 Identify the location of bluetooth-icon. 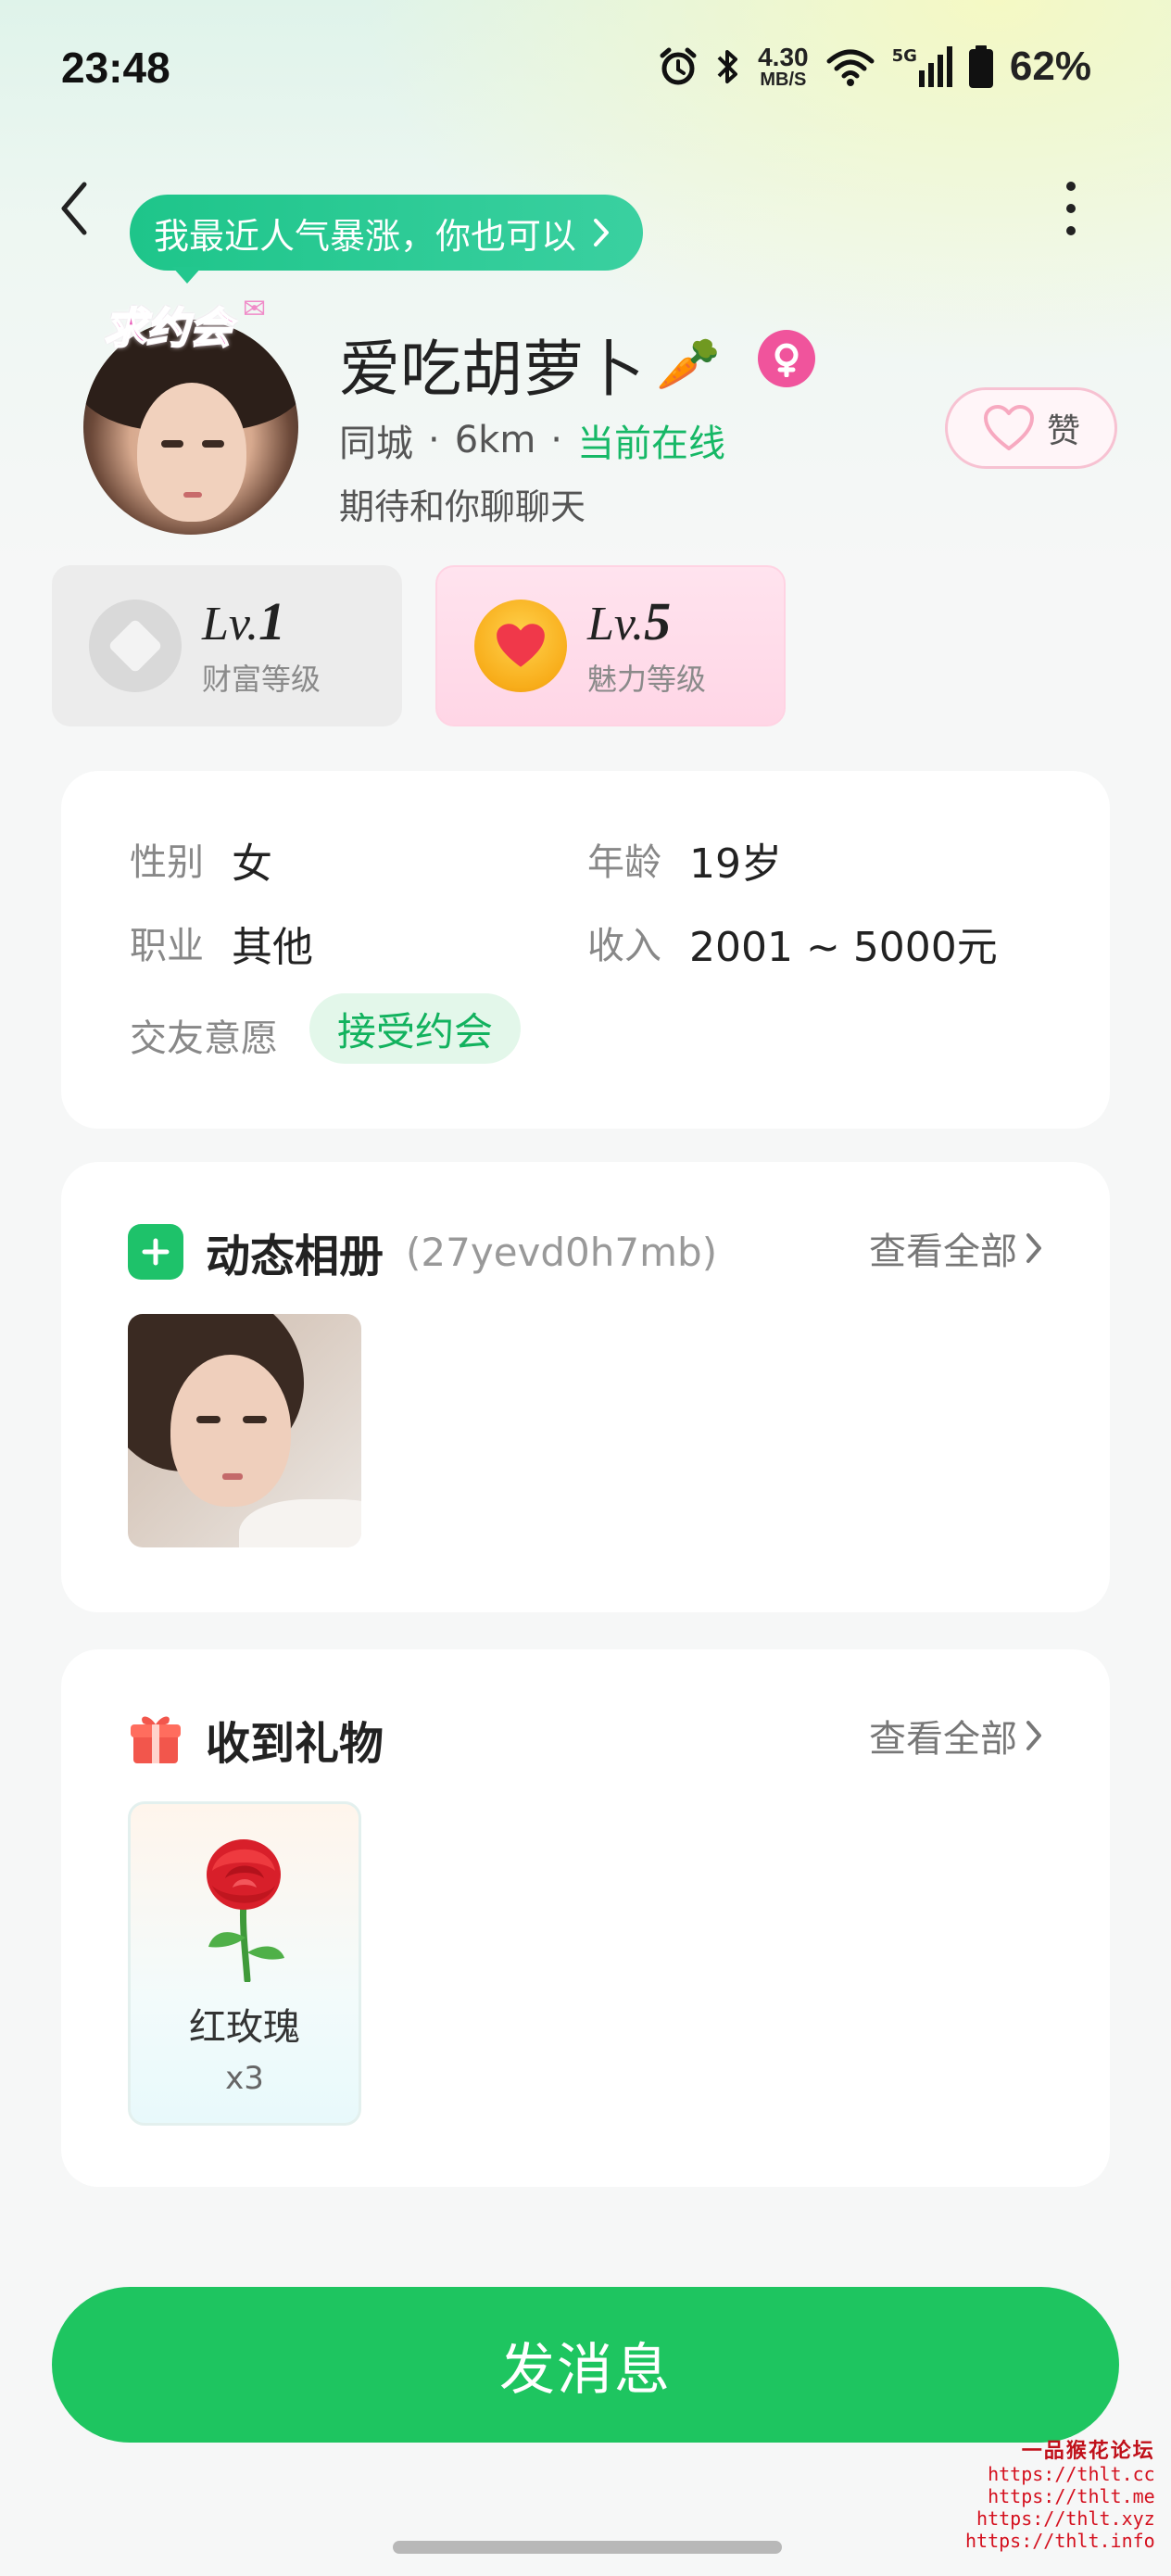
(727, 66).